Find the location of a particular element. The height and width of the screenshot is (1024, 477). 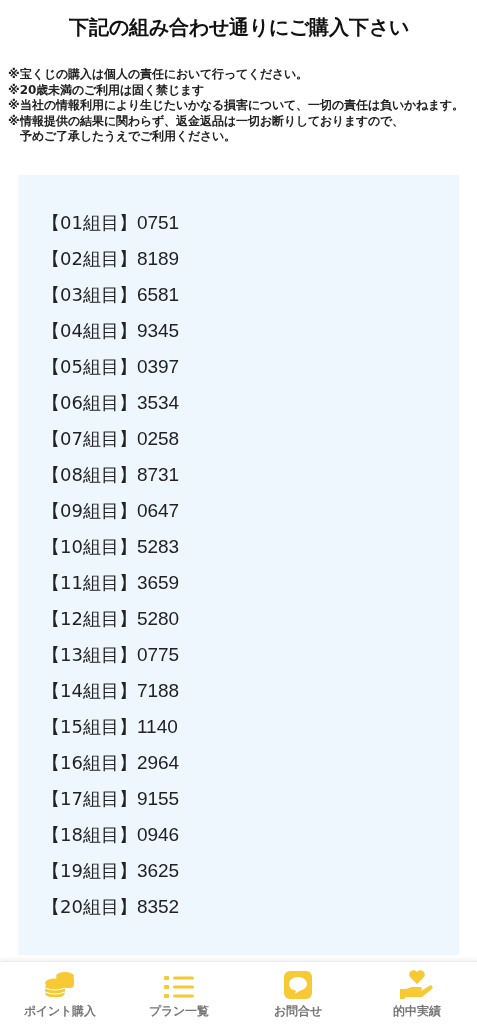

notice-text: ※情報提供の結果に関わらず、返金返品は一切お断りしておりますので、 予めご了承したうえでご利用ください。 is located at coordinates (206, 129).